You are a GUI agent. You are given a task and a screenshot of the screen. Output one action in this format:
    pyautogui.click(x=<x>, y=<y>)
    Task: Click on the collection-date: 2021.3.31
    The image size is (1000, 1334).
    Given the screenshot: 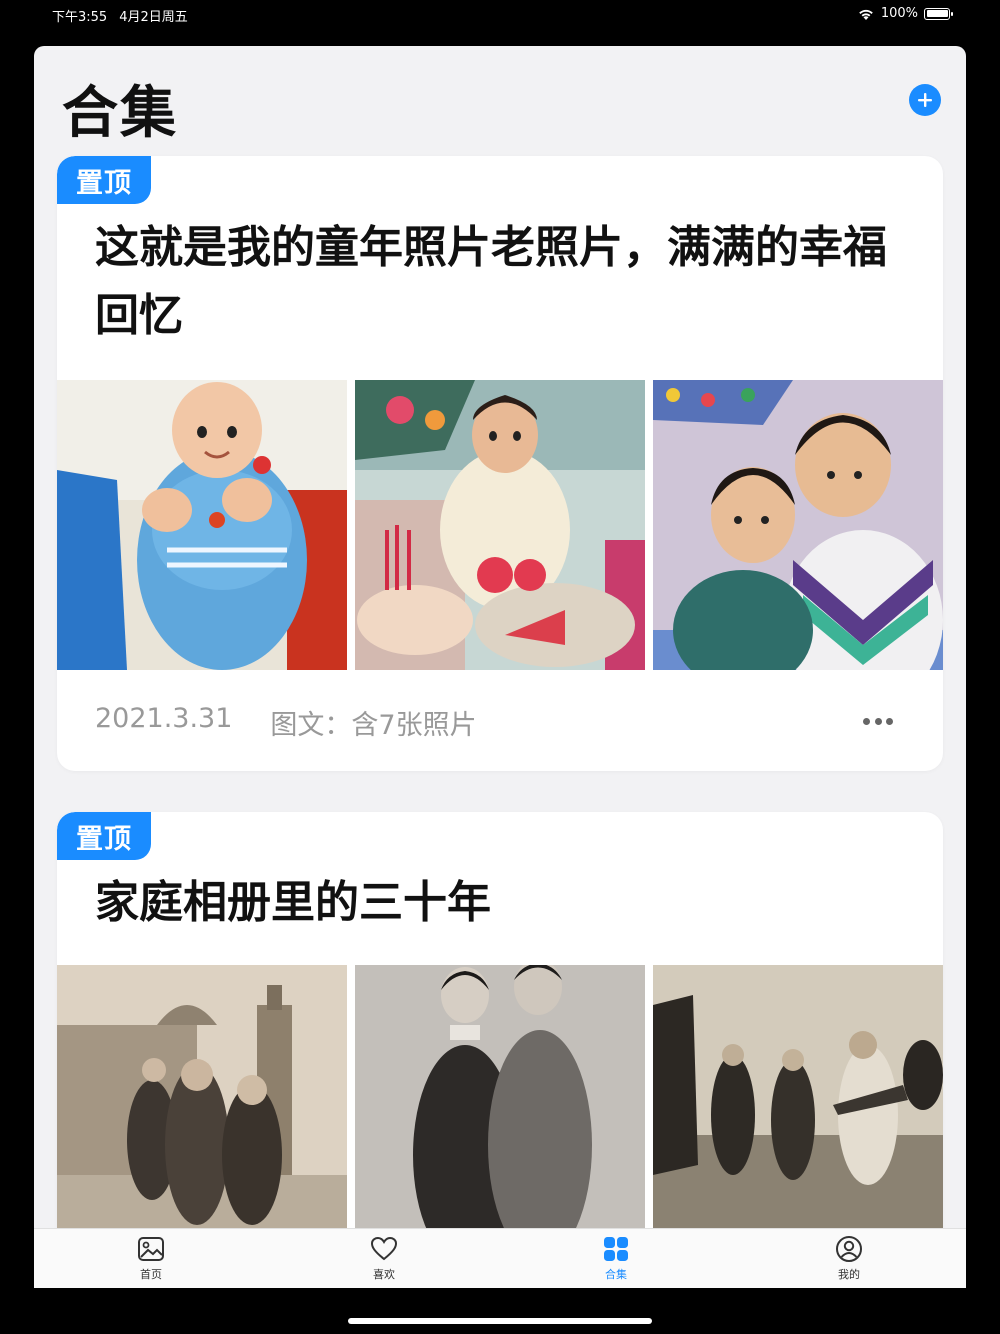 What is the action you would take?
    pyautogui.click(x=164, y=718)
    